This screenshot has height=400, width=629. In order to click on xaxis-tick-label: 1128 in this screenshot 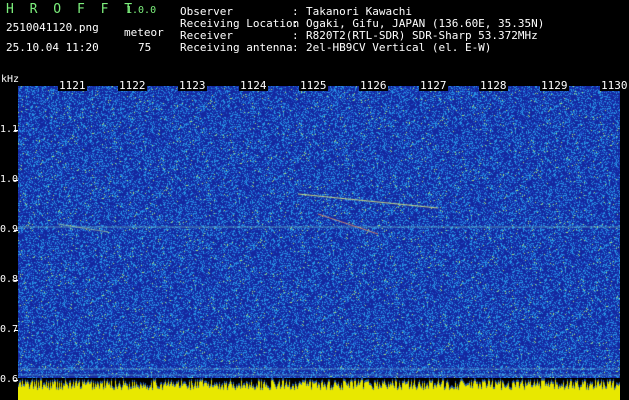, I will do `click(493, 85)`.